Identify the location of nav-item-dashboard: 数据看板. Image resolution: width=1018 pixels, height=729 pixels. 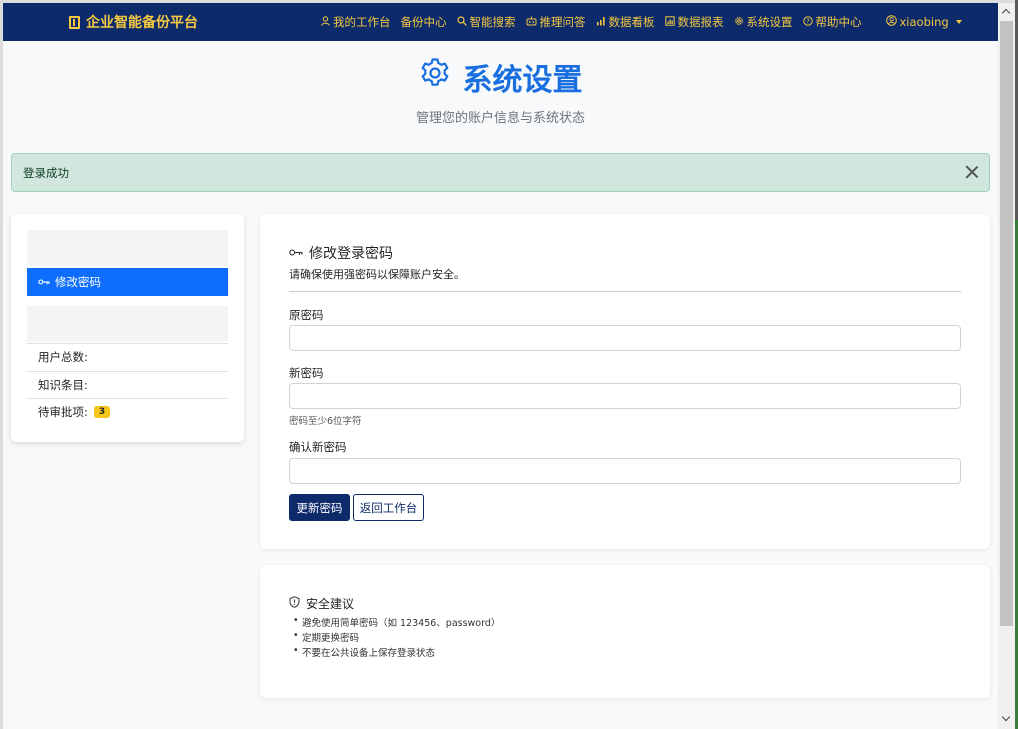
(625, 22).